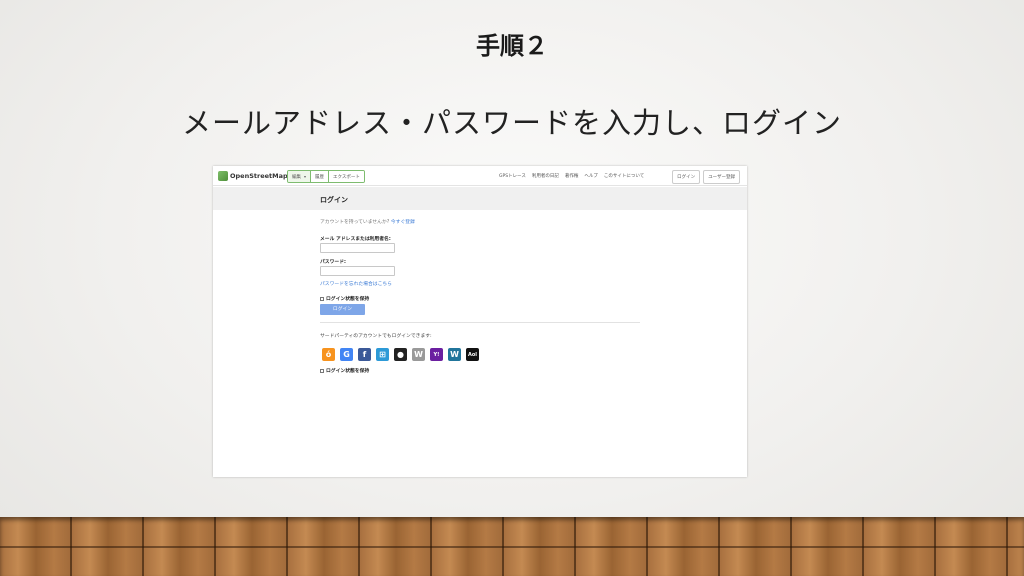  I want to click on nav-links: GPSトレース 利用者の日記 著作権 ヘルプ このサイトについて, so click(571, 176).